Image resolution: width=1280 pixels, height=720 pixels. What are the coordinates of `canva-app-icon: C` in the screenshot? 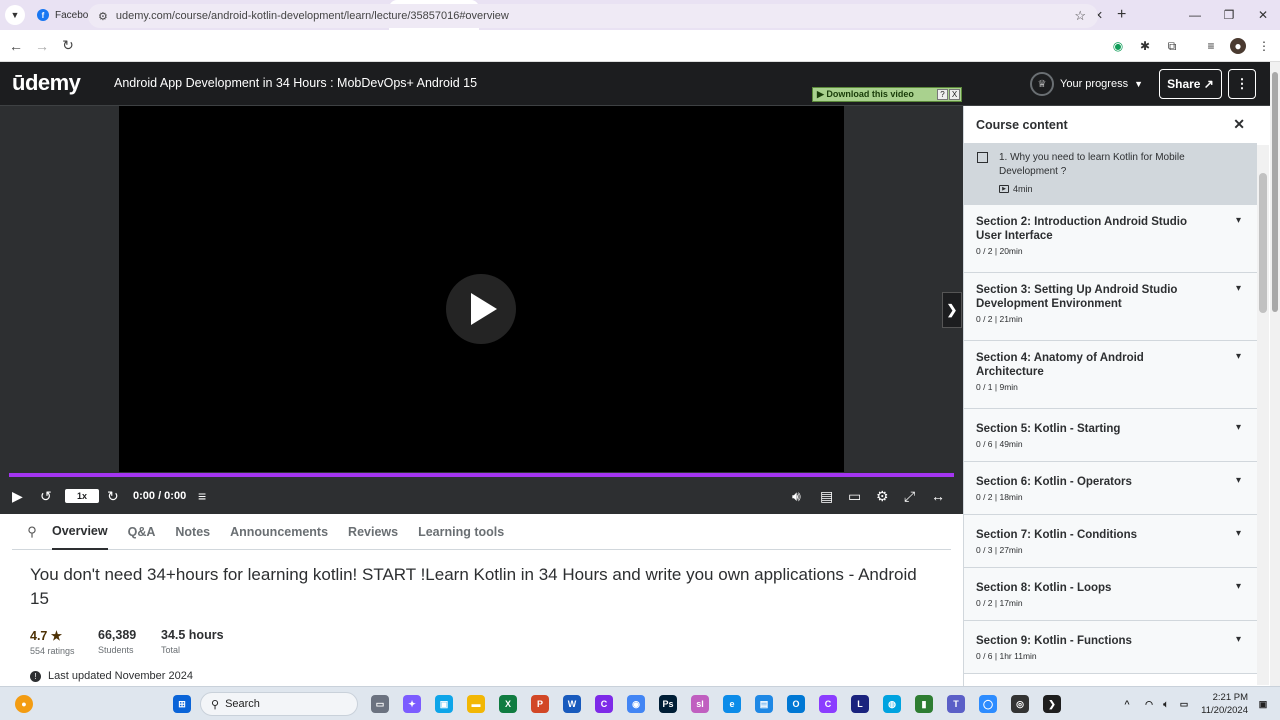 It's located at (604, 704).